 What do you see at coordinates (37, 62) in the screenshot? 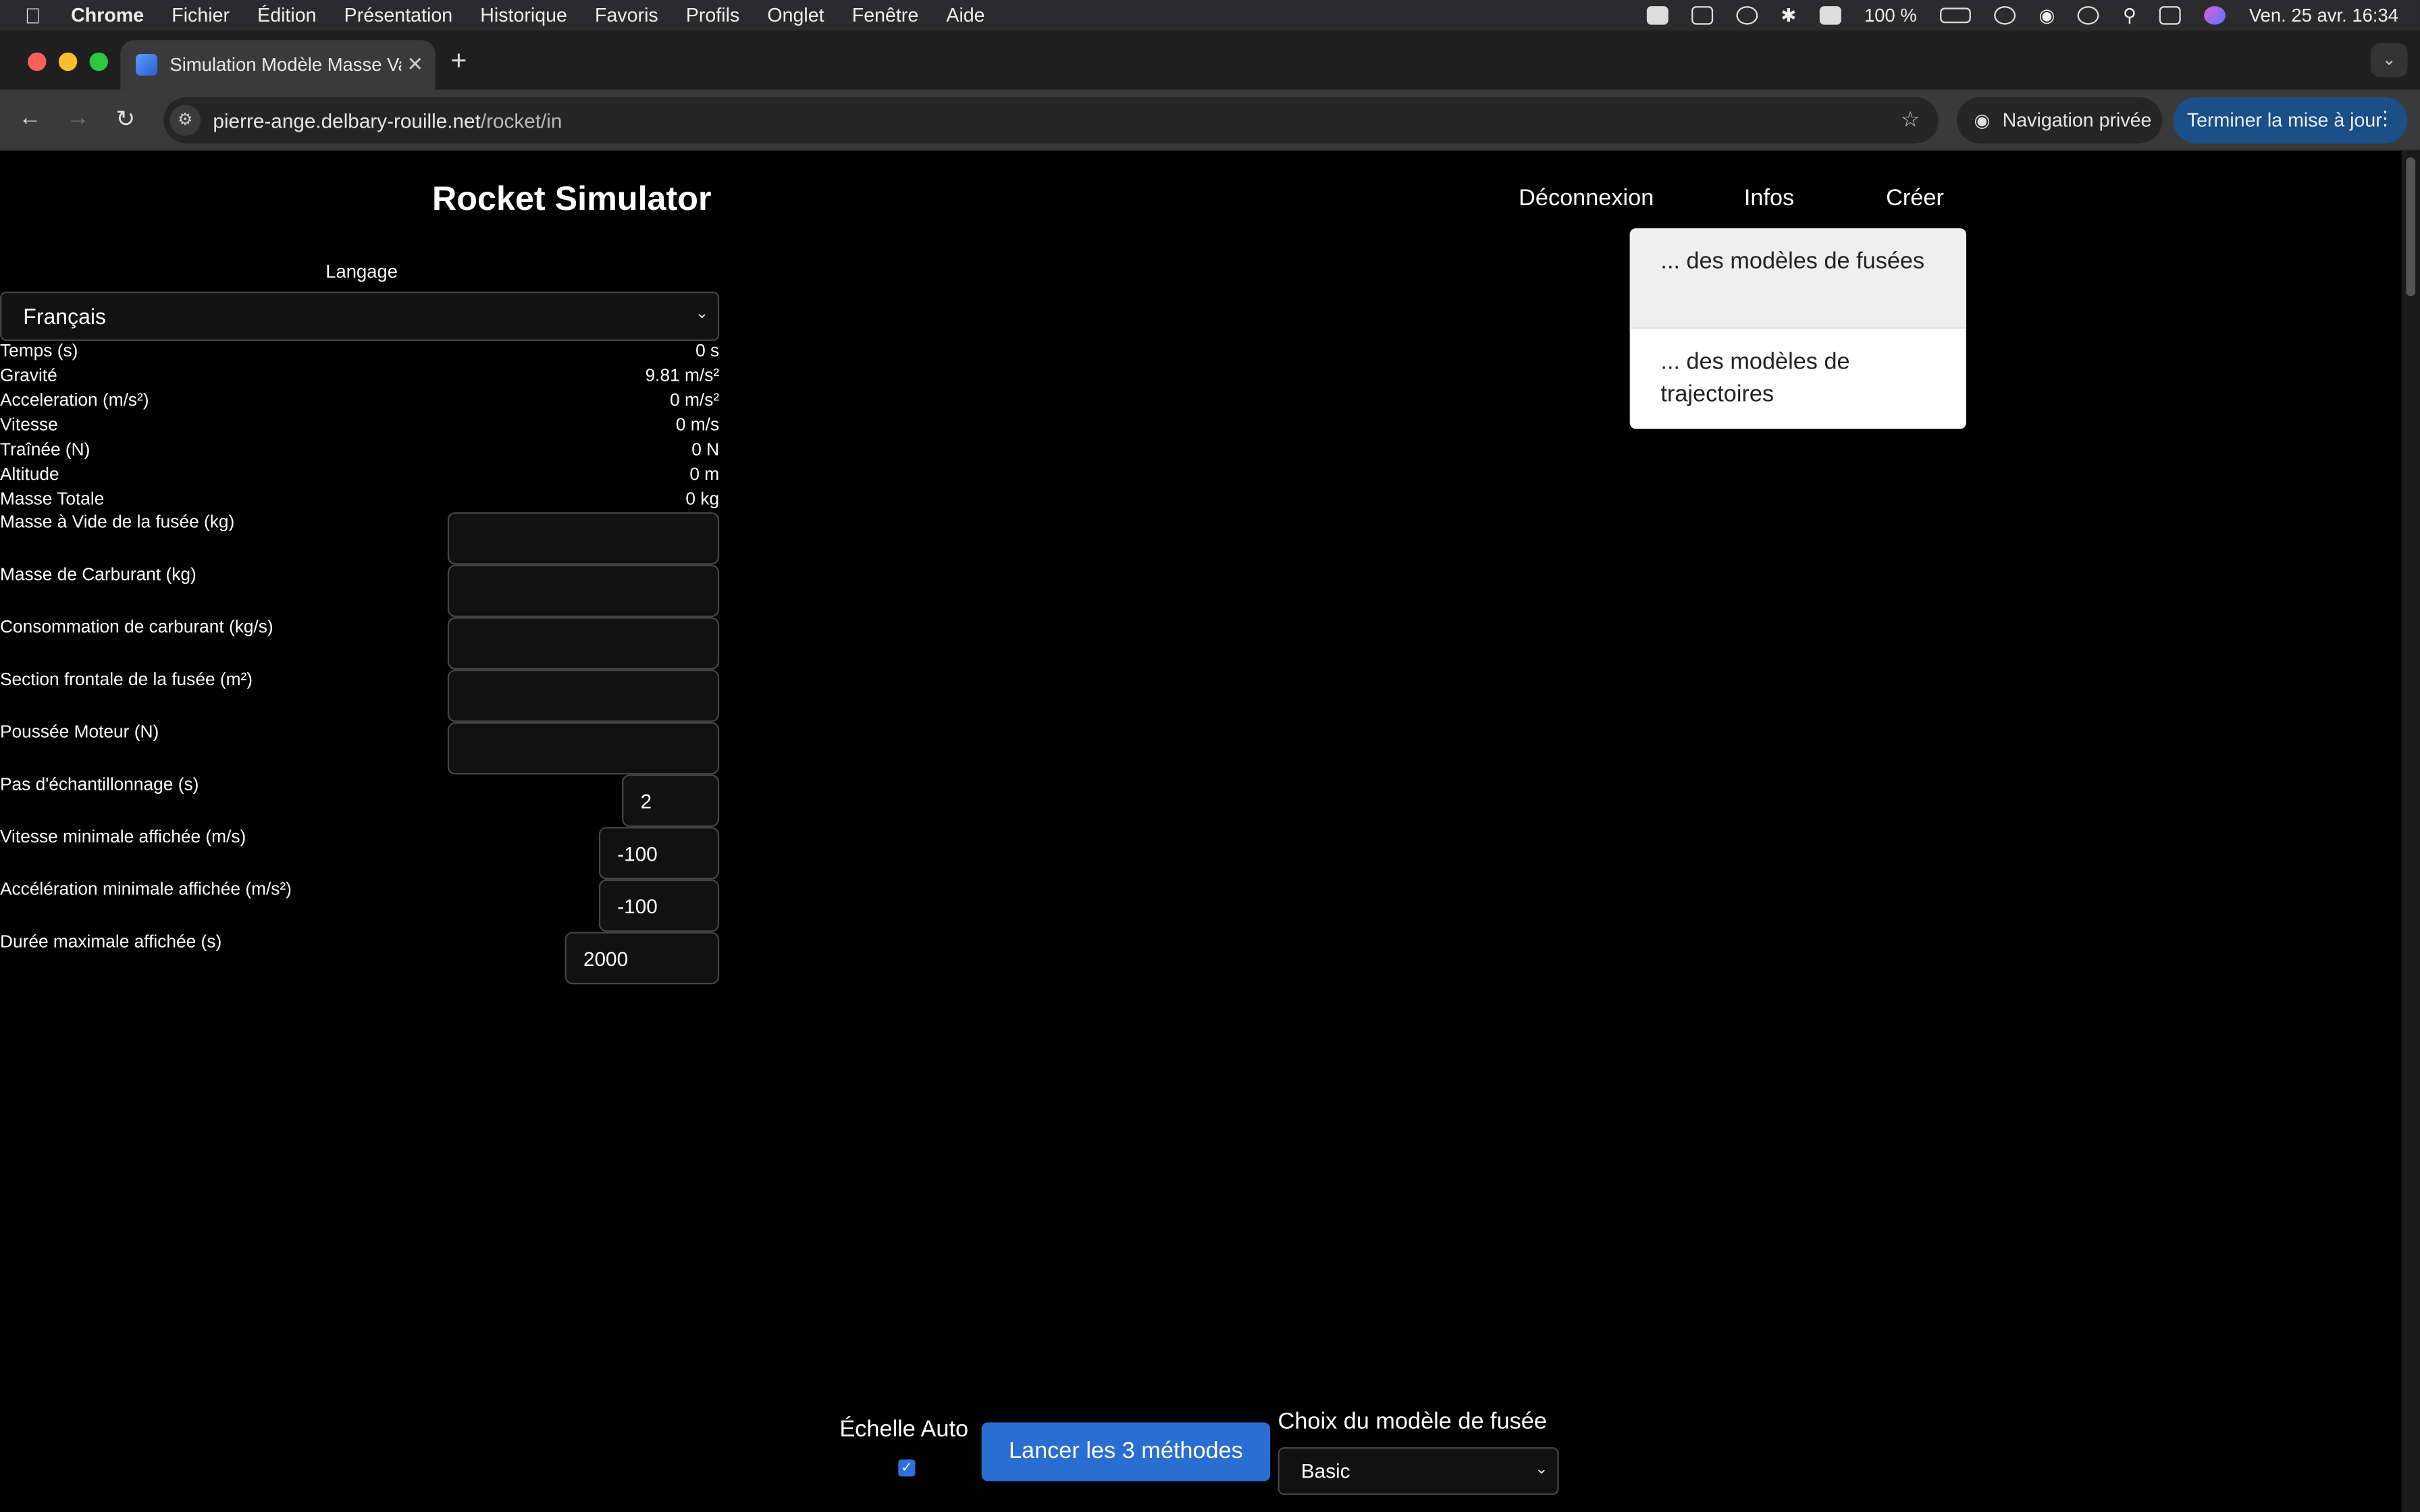
I see `close-window-button` at bounding box center [37, 62].